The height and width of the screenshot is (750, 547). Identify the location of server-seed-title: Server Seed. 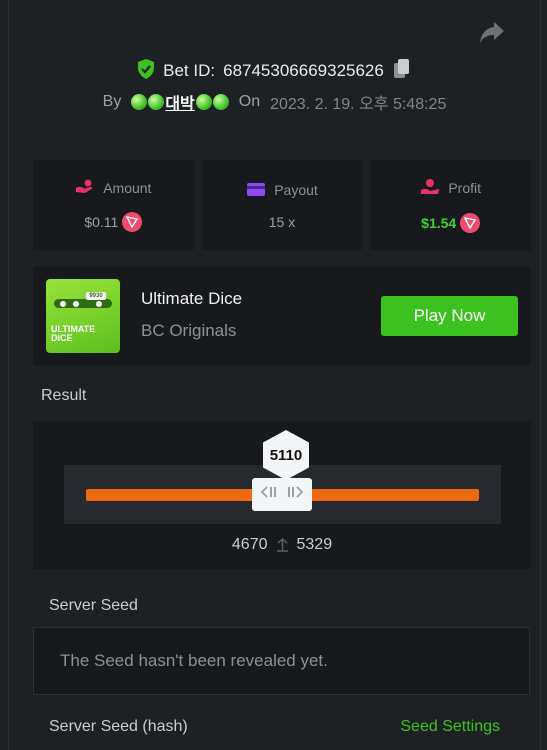
(93, 605).